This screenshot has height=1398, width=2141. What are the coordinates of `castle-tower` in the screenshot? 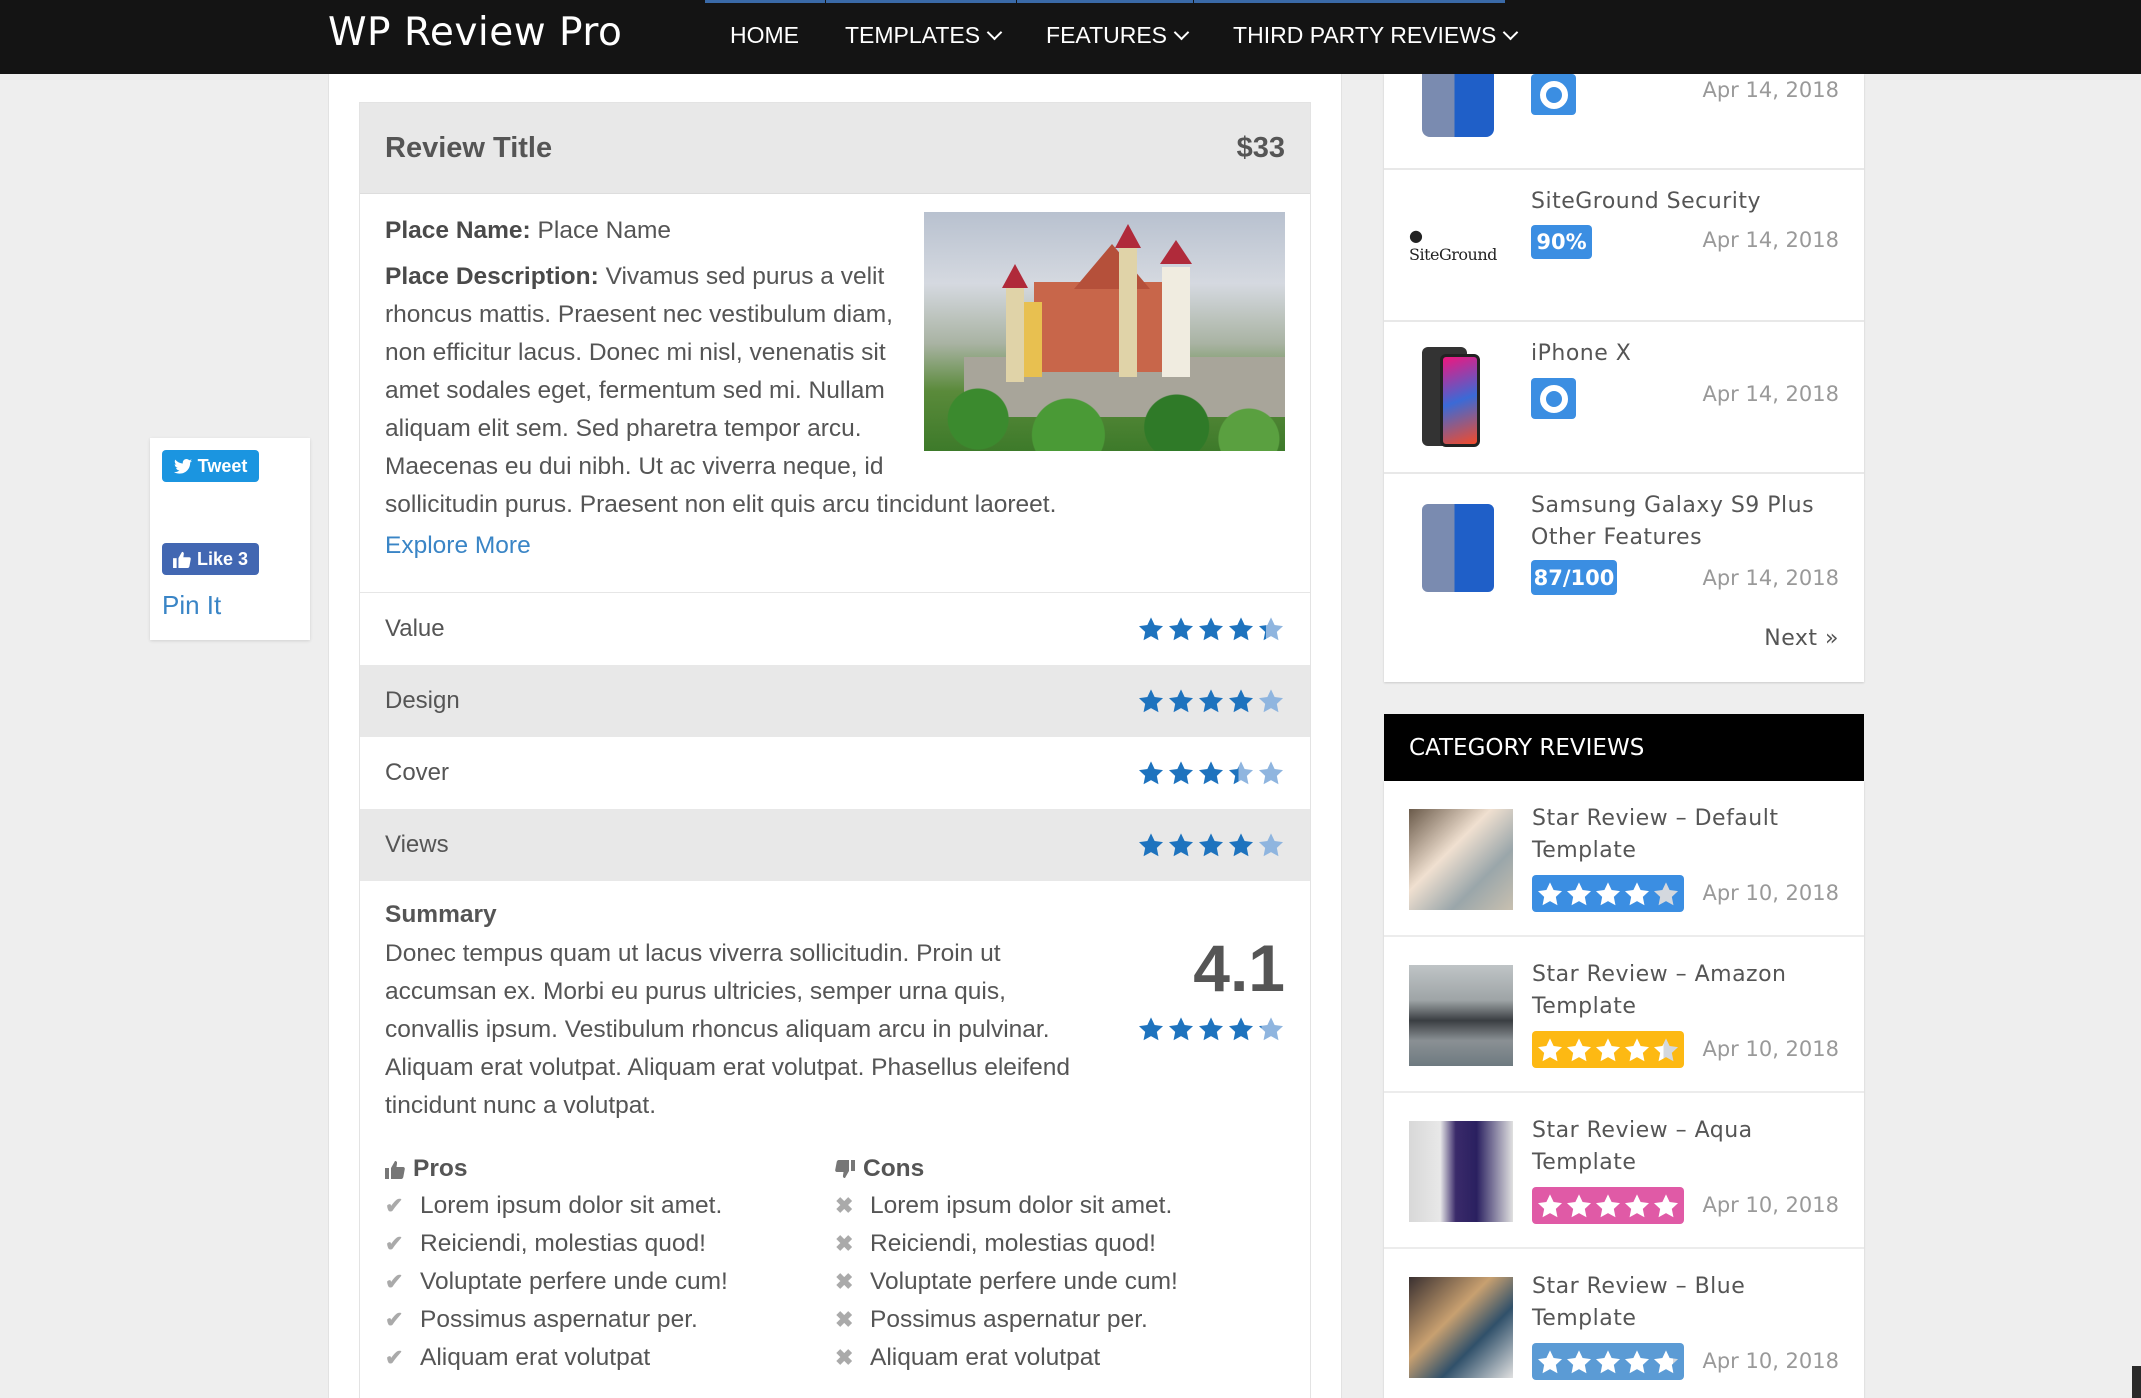 It's located at (1033, 339).